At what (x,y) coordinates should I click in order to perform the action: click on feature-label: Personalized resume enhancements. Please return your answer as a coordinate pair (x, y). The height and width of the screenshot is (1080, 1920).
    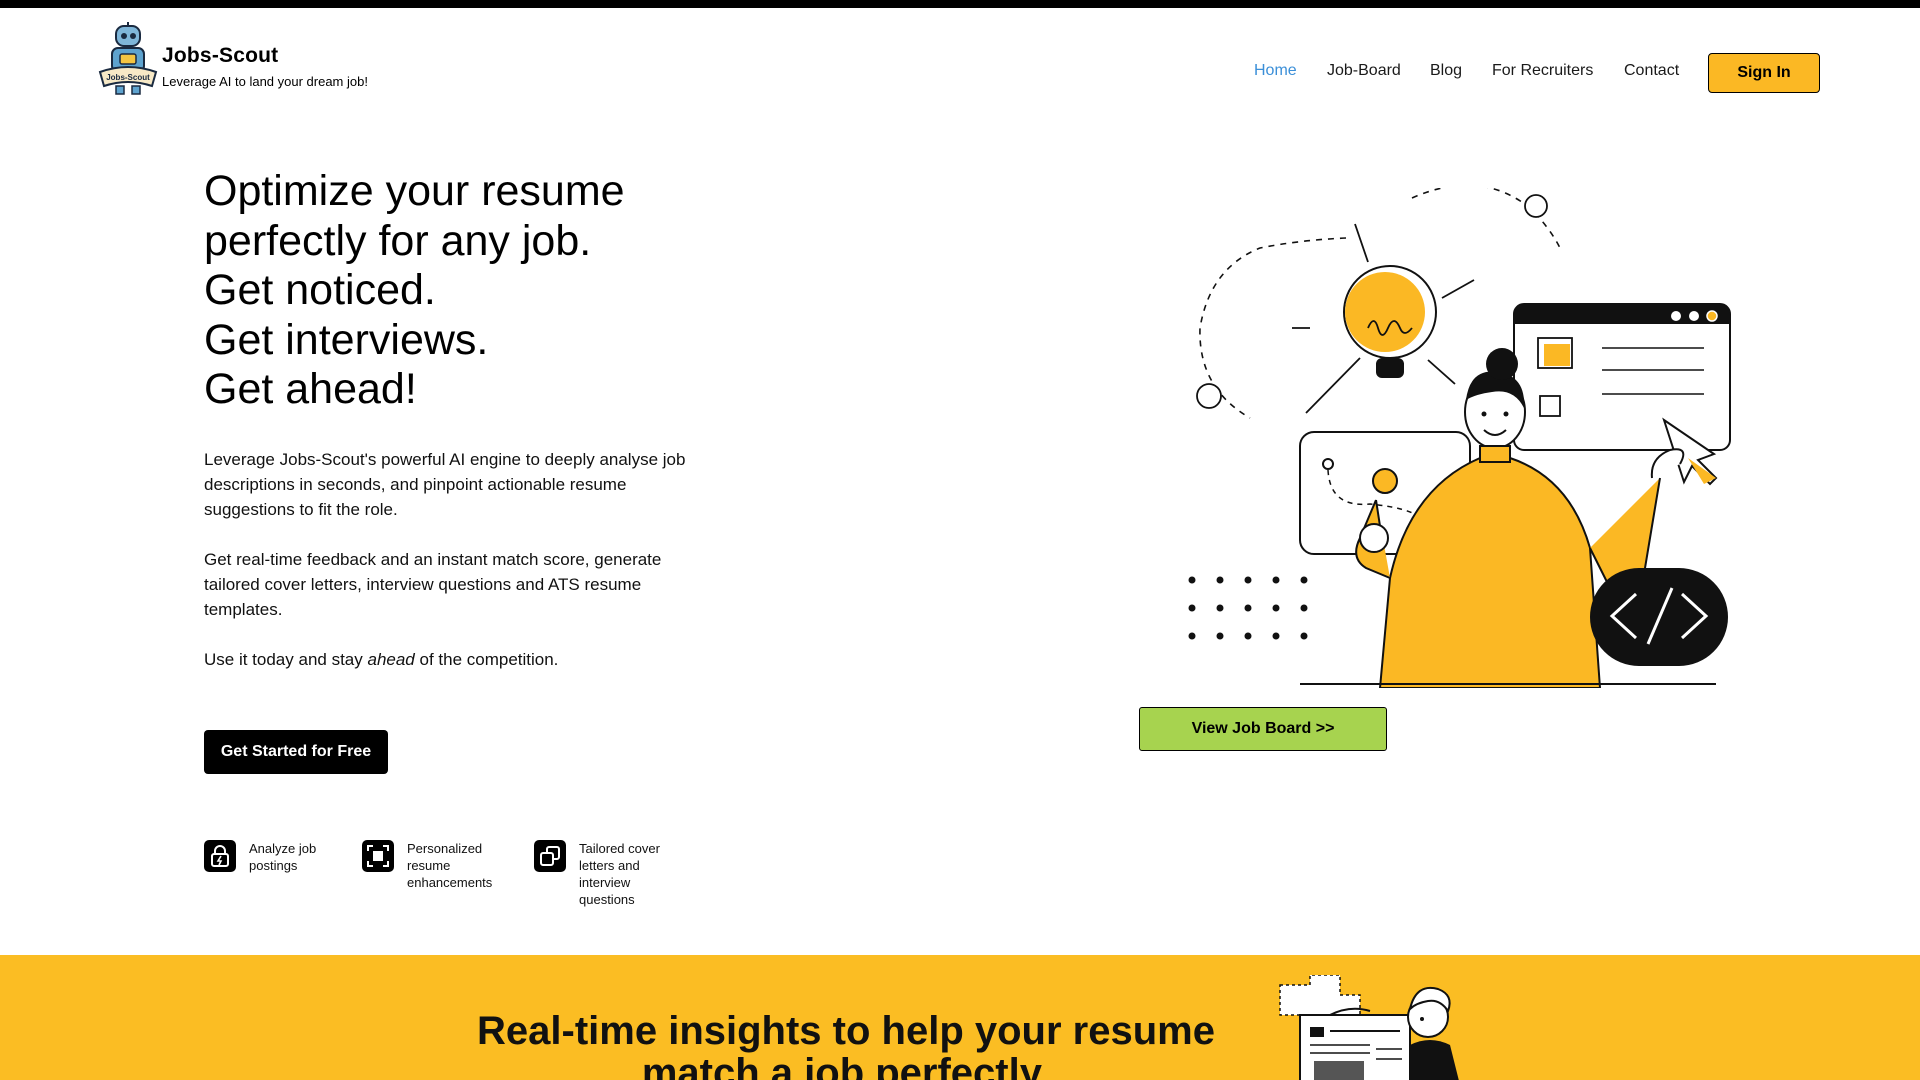
    Looking at the image, I should click on (450, 865).